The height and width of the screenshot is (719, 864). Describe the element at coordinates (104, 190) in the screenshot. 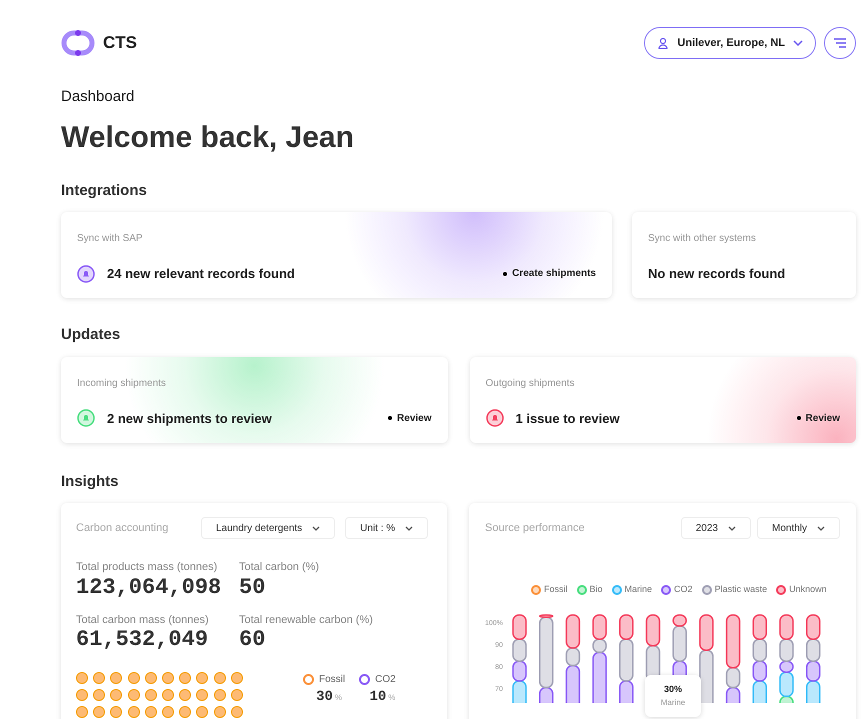

I see `section-heading: Integrations` at that location.